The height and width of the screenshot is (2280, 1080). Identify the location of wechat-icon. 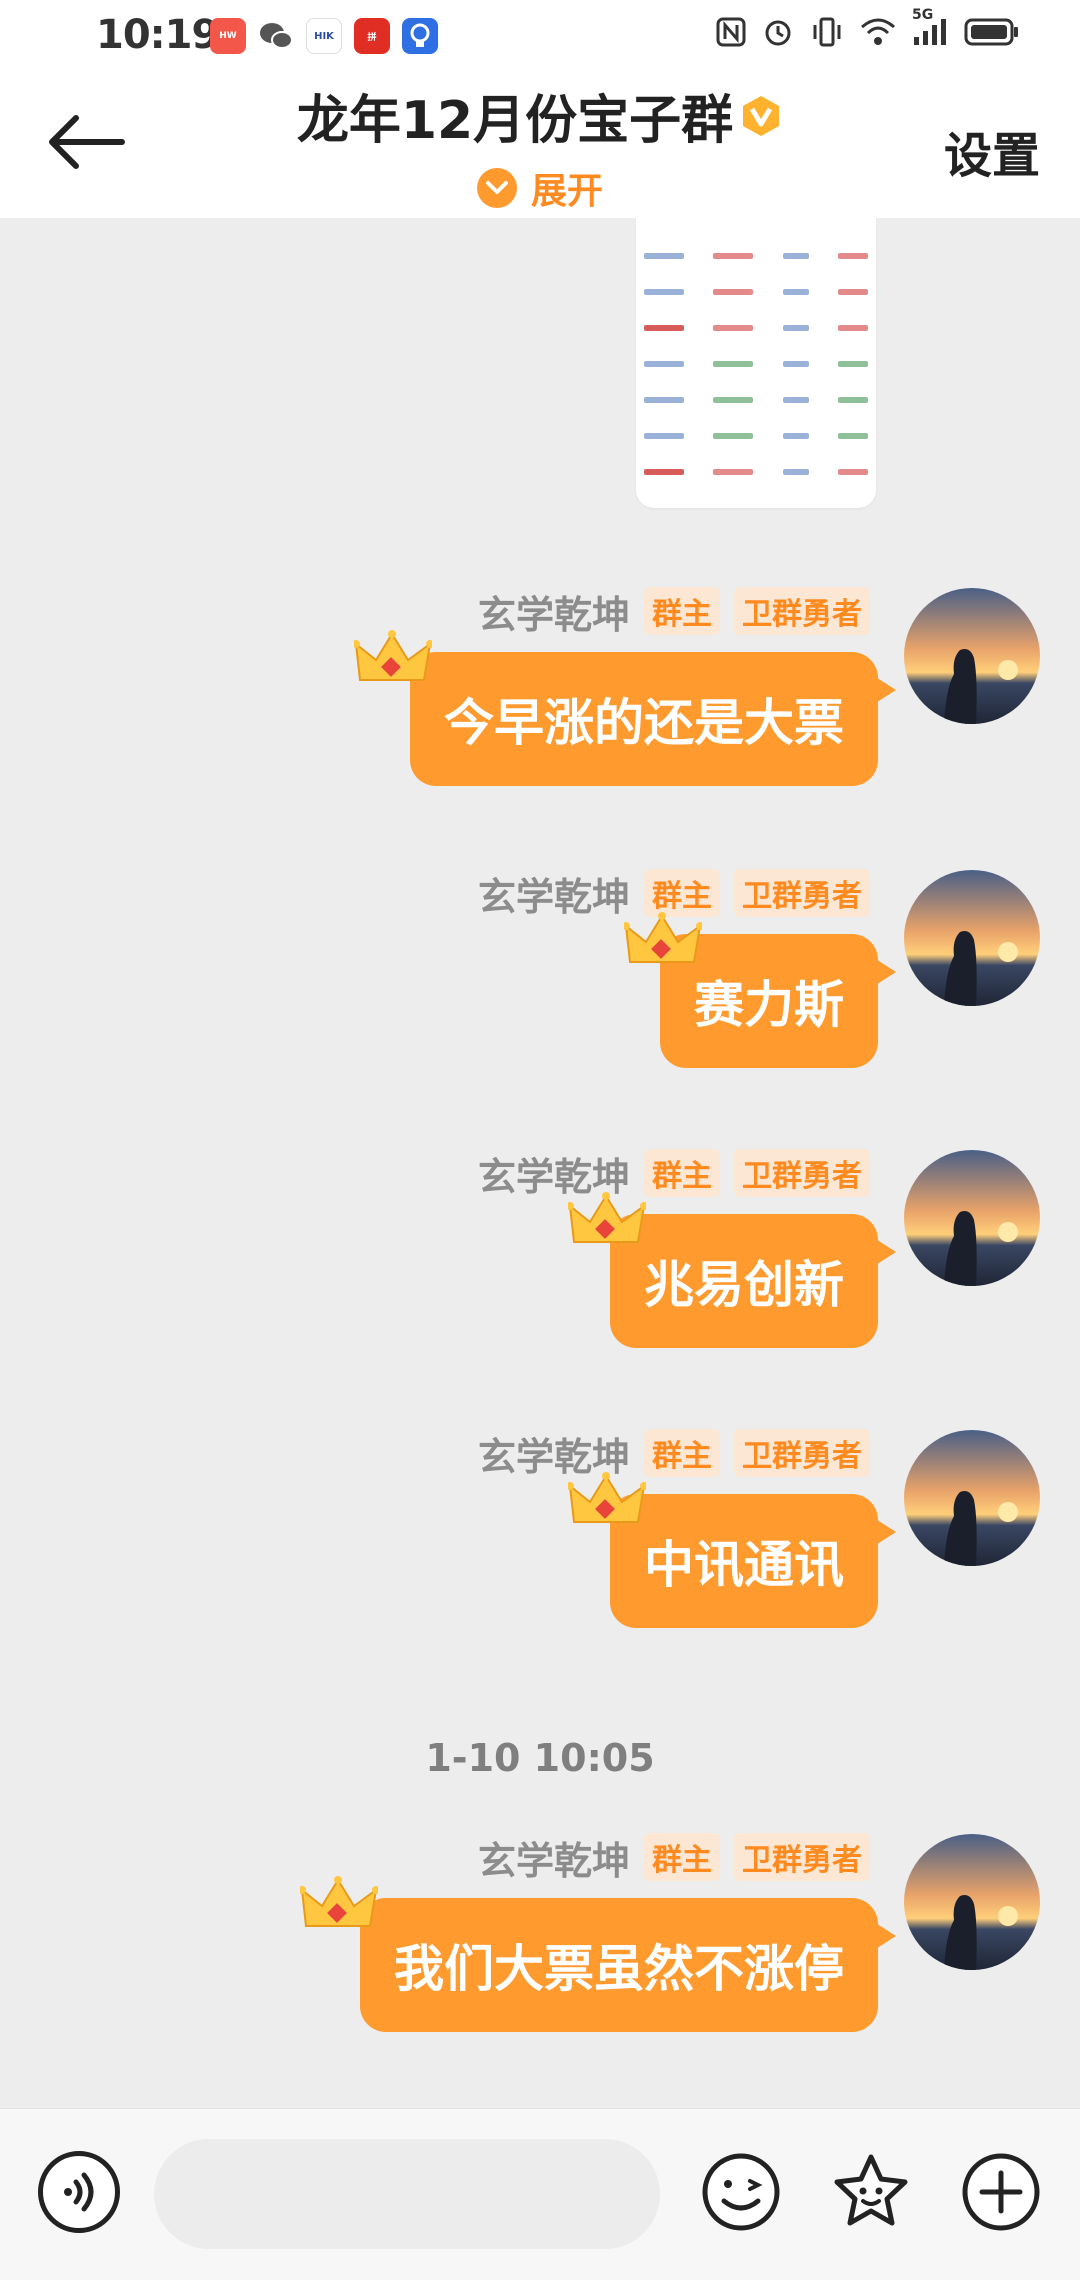
(276, 36).